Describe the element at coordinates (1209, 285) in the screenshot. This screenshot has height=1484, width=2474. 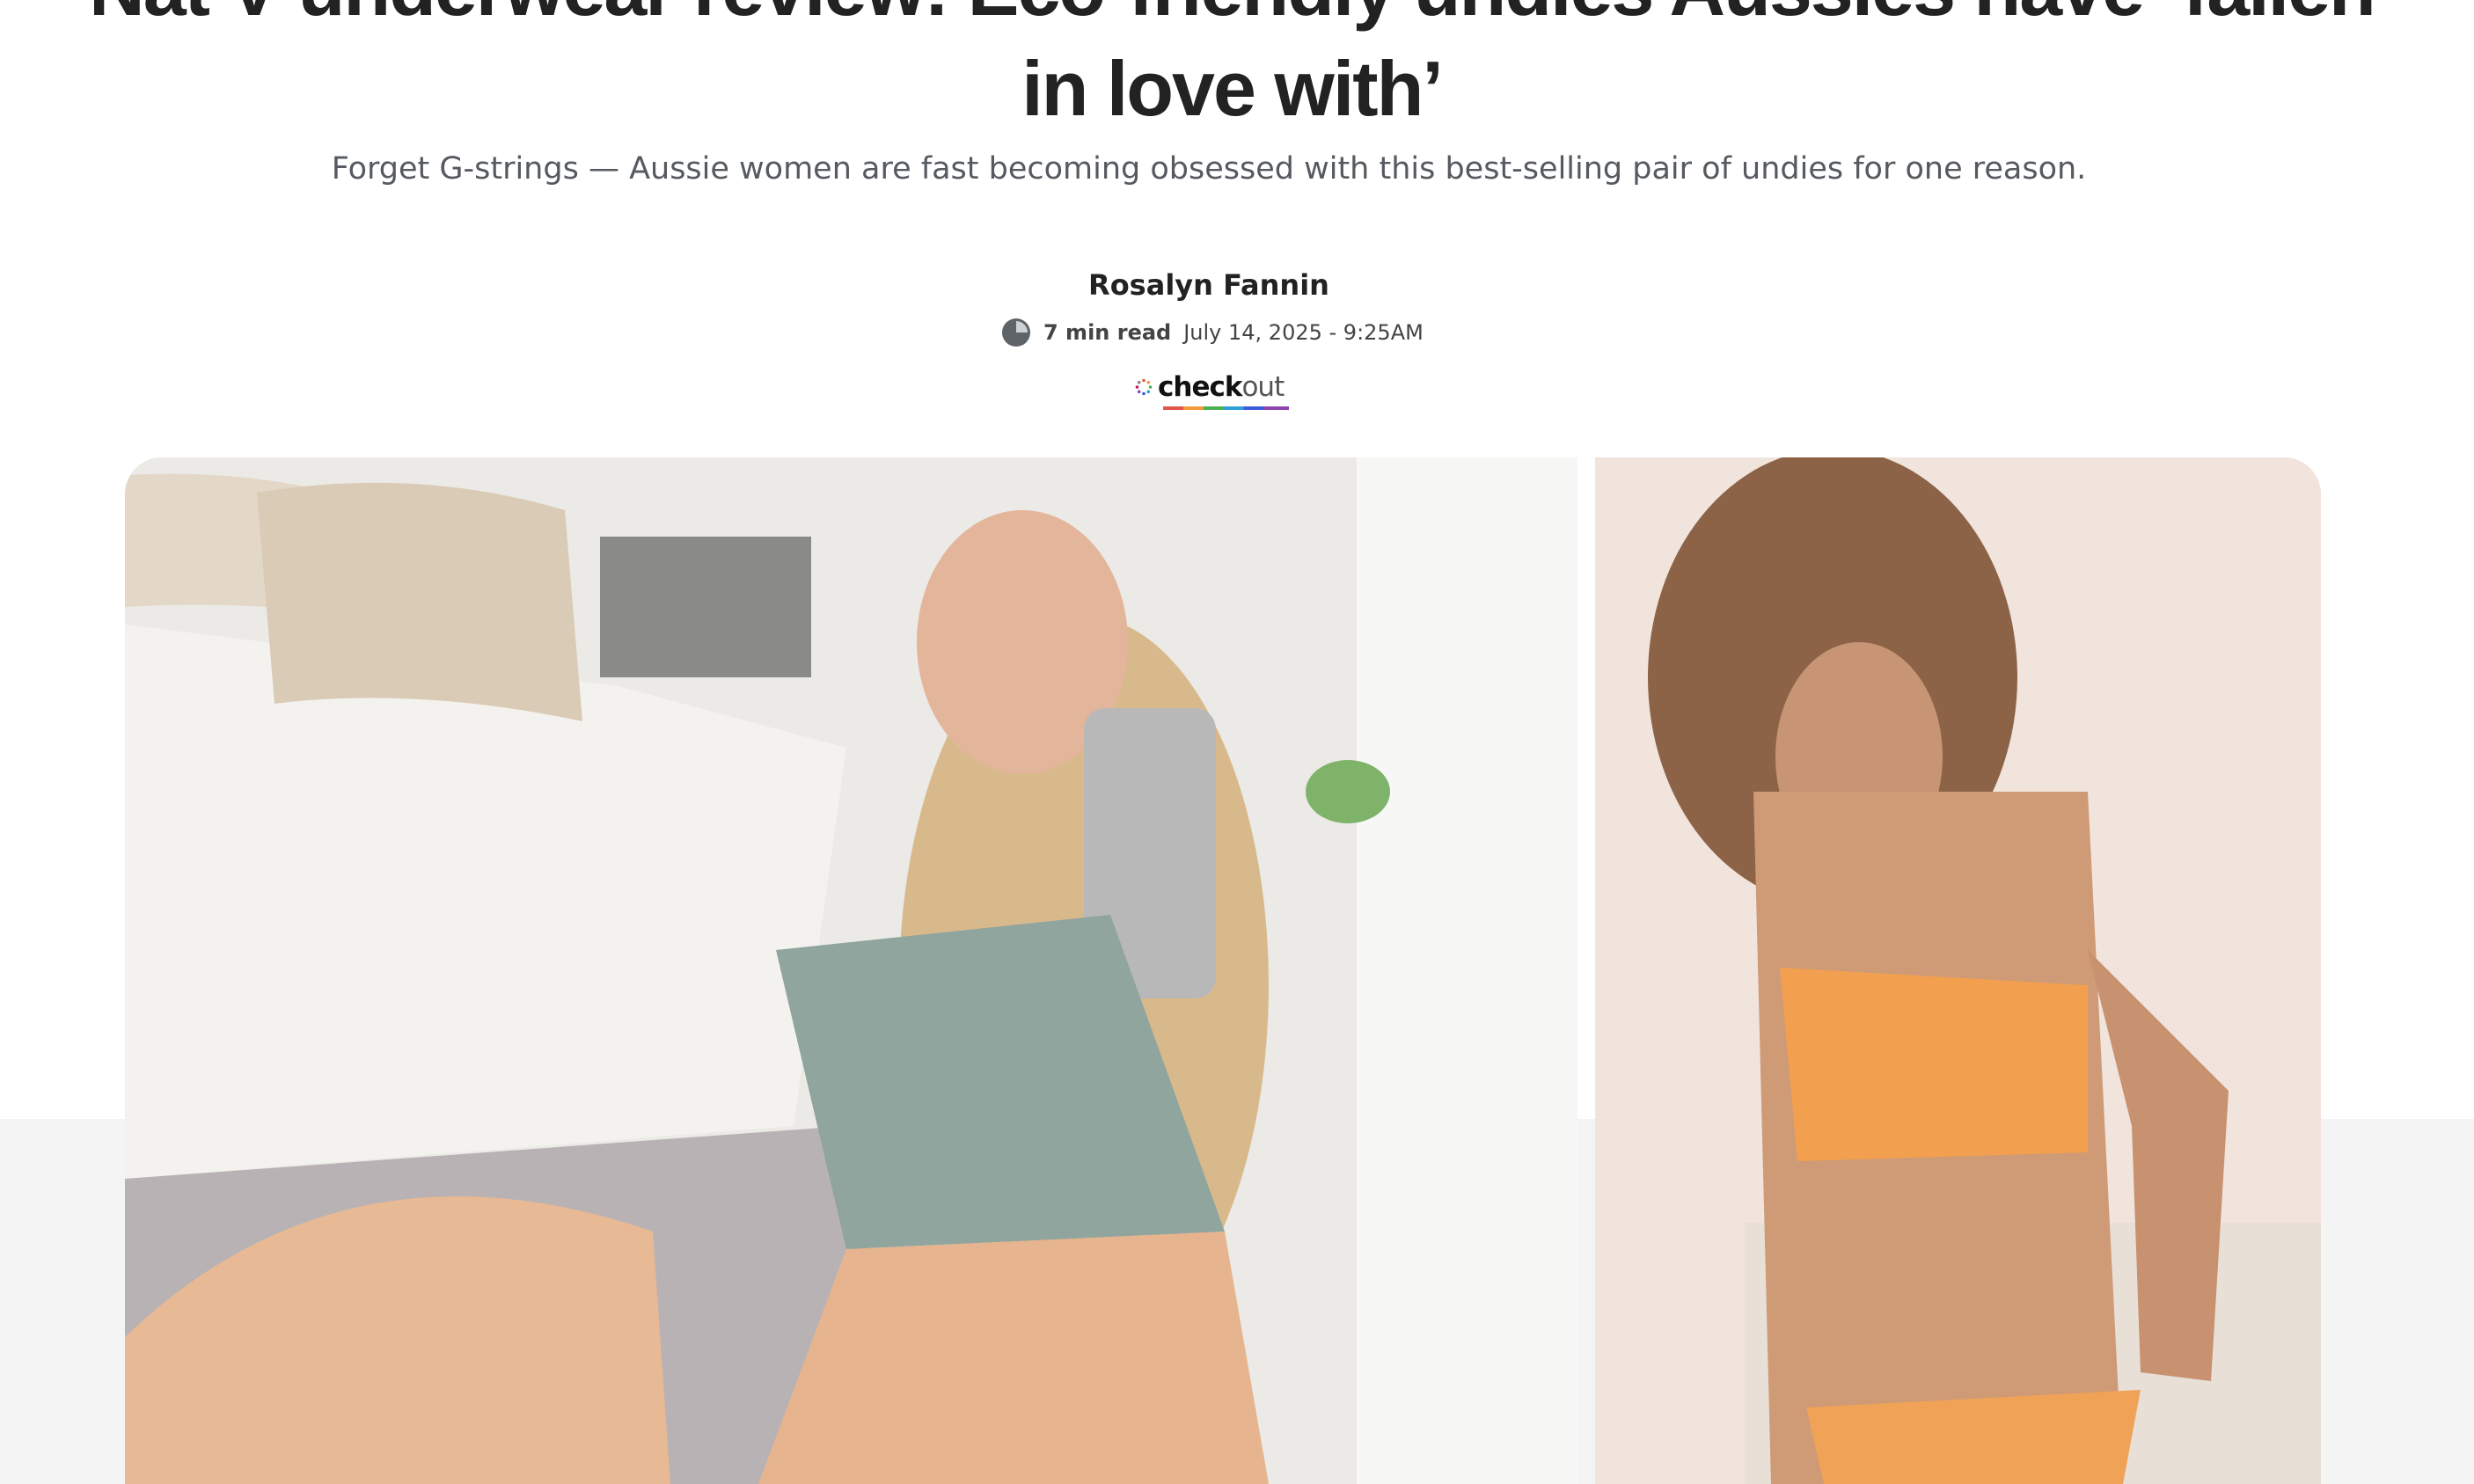
I see `author-name: Rosalyn Fannin` at that location.